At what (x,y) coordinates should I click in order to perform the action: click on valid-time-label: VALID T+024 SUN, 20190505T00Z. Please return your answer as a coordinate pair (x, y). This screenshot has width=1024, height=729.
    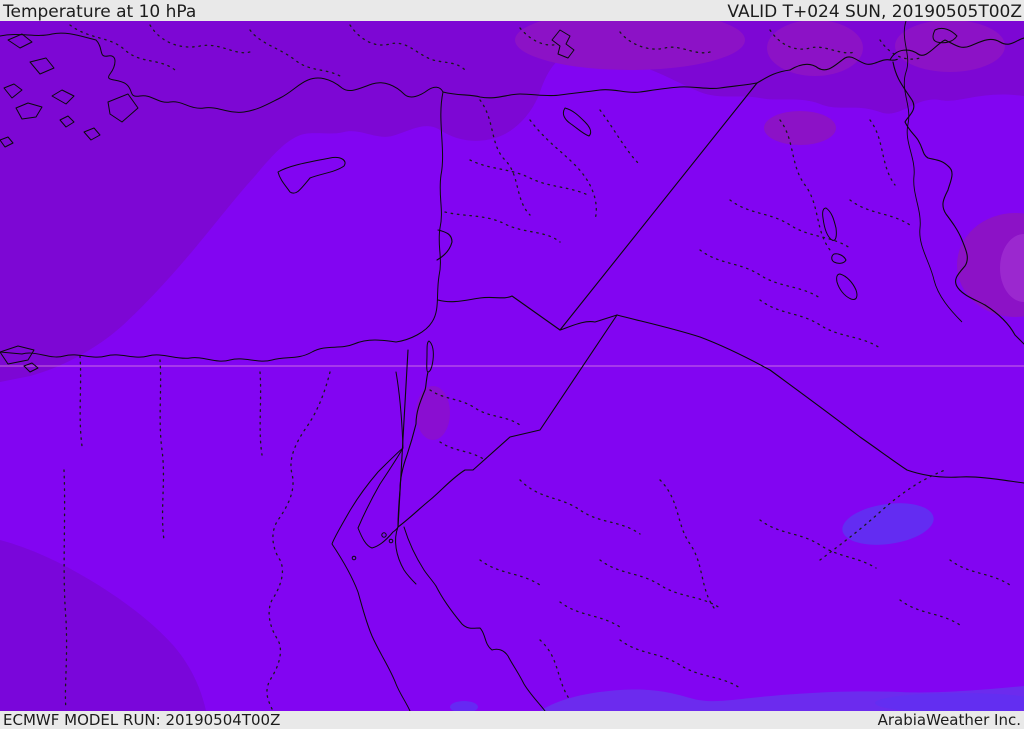
    Looking at the image, I should click on (874, 12).